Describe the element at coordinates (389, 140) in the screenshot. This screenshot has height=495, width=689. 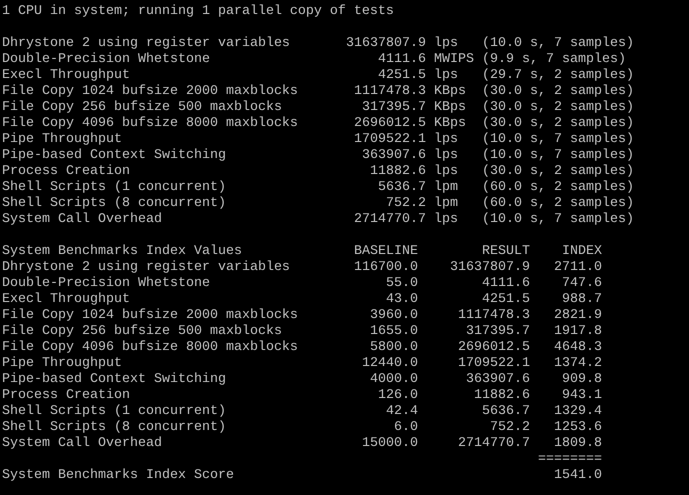
I see `test-value: 1709522.1` at that location.